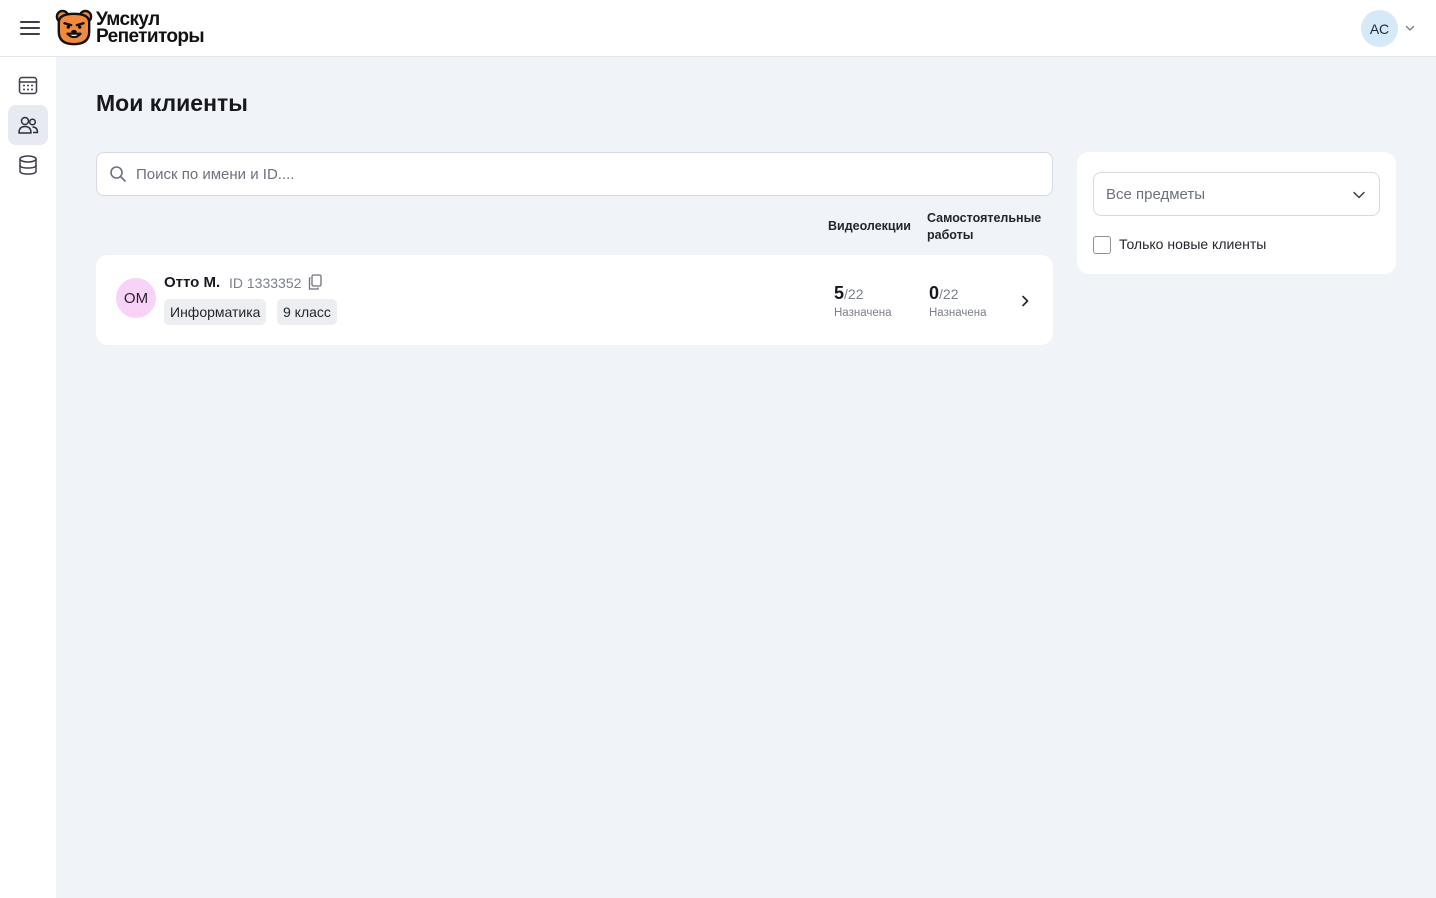 This screenshot has height=898, width=1436. Describe the element at coordinates (934, 293) in the screenshot. I see `self-work-done: 0` at that location.